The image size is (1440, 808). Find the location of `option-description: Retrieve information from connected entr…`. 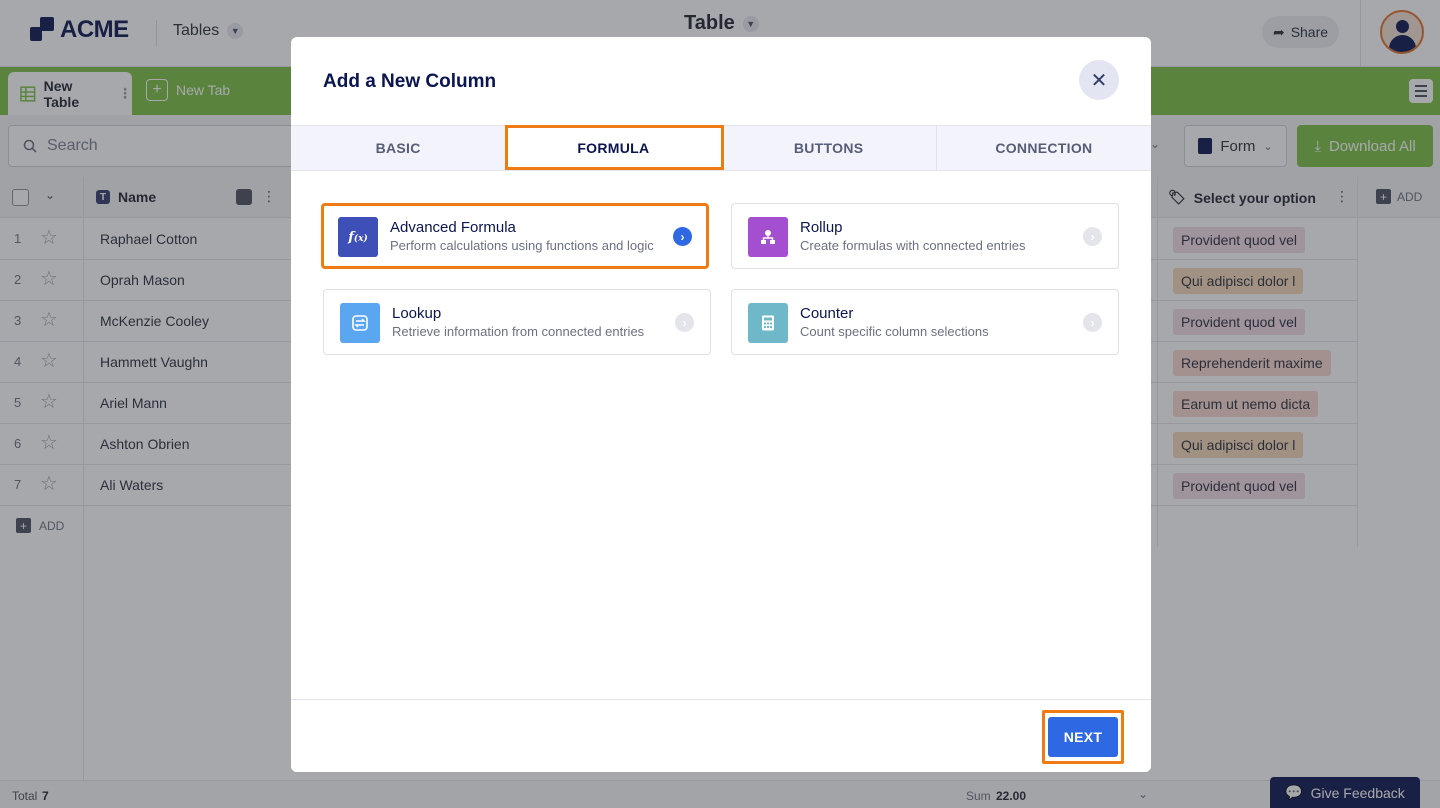

option-description: Retrieve information from connected entr… is located at coordinates (518, 331).